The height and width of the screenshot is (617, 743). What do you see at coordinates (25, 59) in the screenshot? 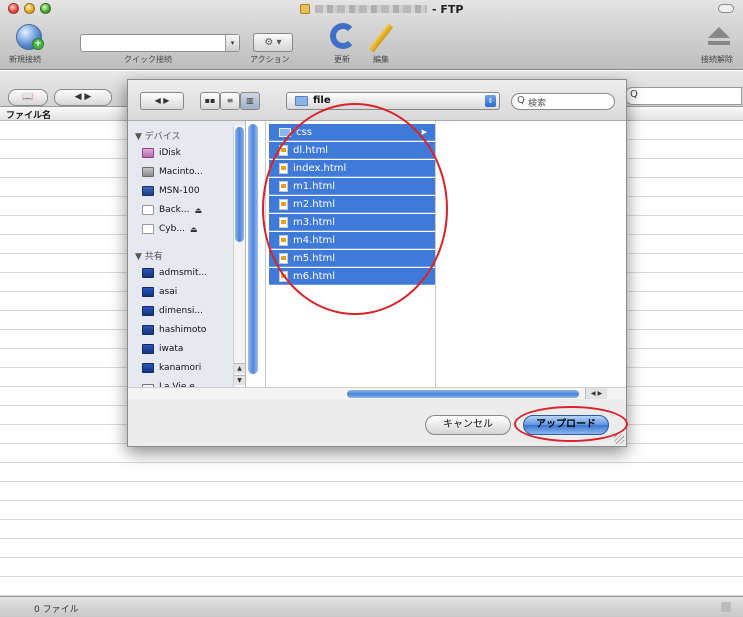
I see `new-connection-label: 新規接続` at bounding box center [25, 59].